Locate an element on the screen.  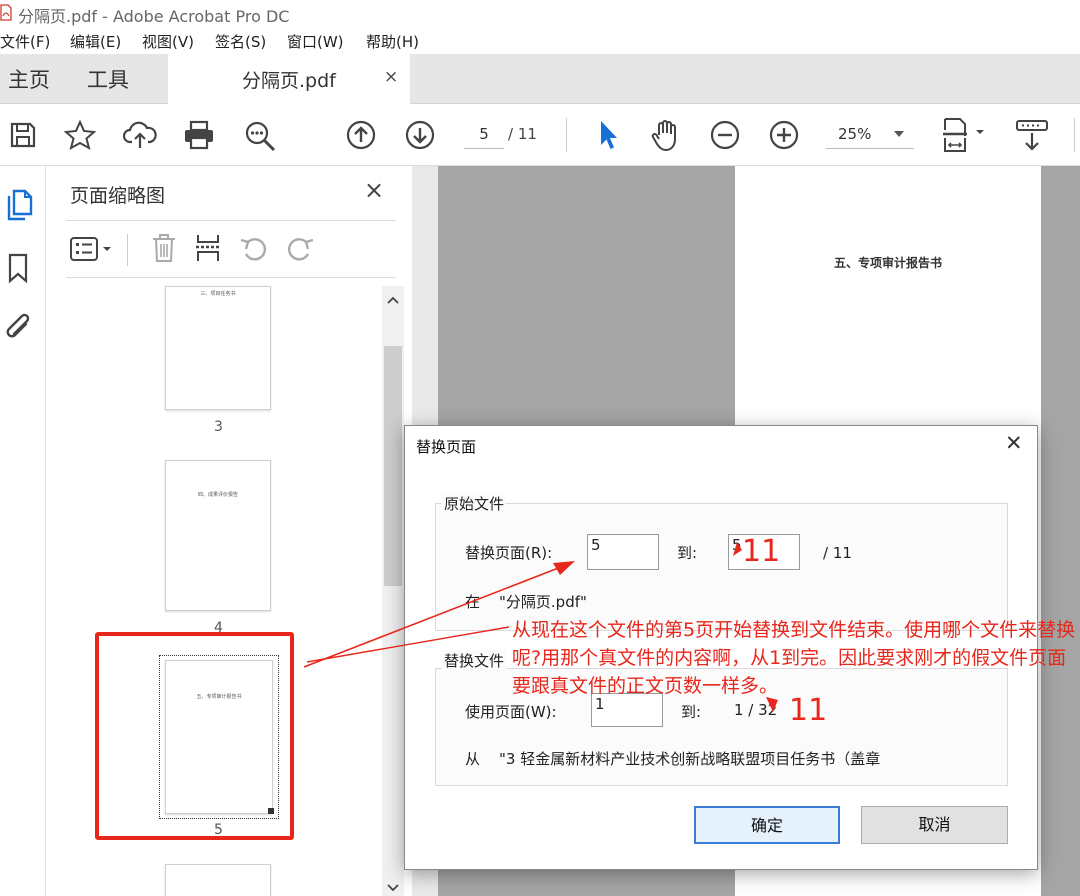
dialog-title: 替换页面 is located at coordinates (446, 447).